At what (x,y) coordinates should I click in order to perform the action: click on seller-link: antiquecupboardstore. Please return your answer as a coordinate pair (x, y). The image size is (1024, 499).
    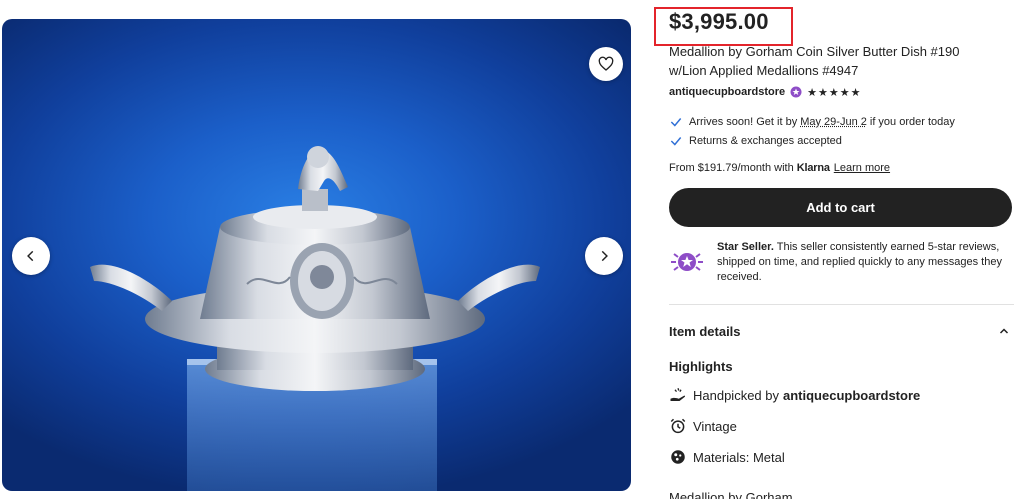
    Looking at the image, I should click on (727, 92).